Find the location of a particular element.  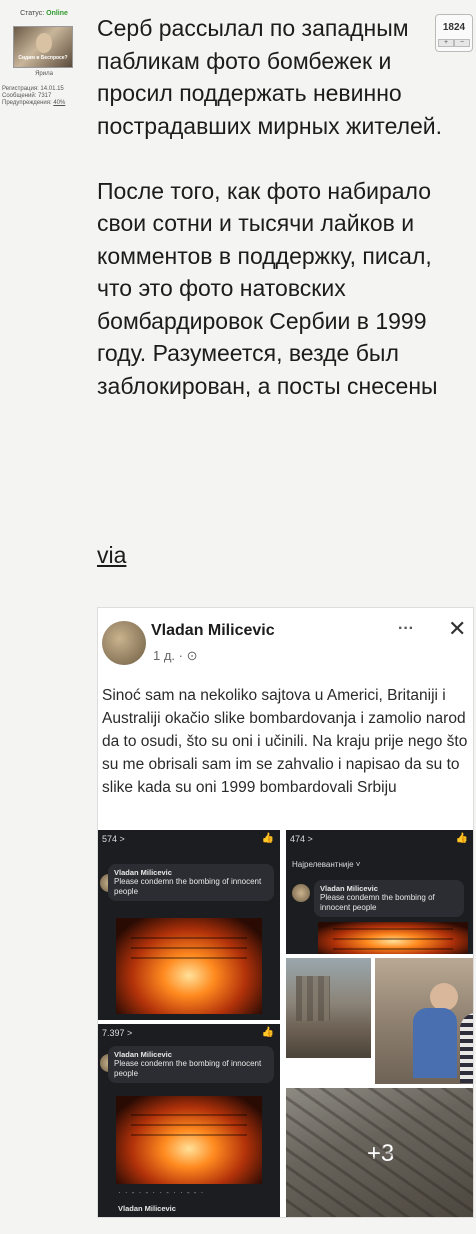

globe-icon: ⊙ is located at coordinates (192, 655).